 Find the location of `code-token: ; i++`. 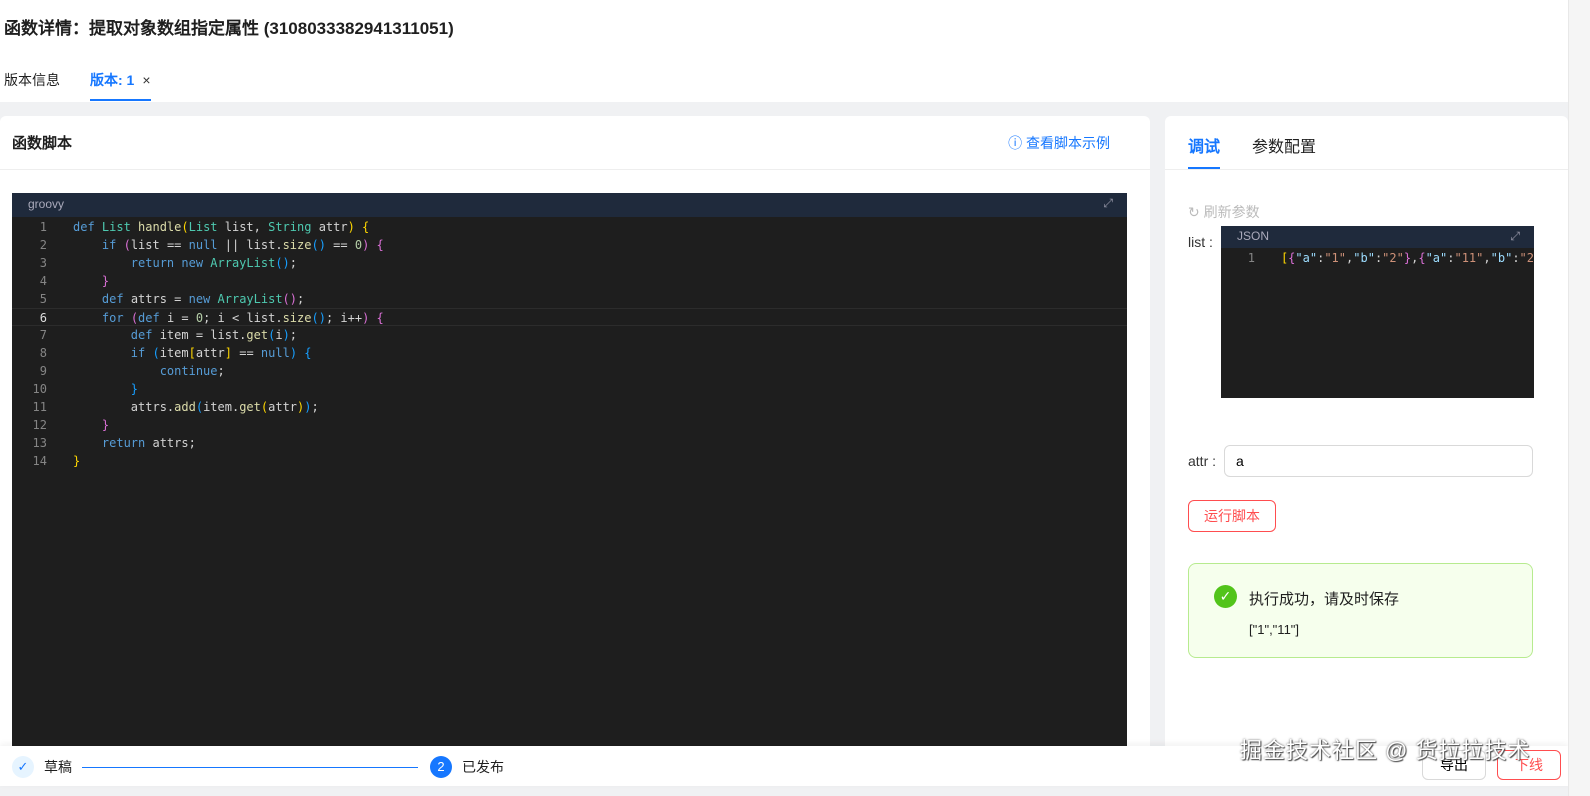

code-token: ; i++ is located at coordinates (344, 318).